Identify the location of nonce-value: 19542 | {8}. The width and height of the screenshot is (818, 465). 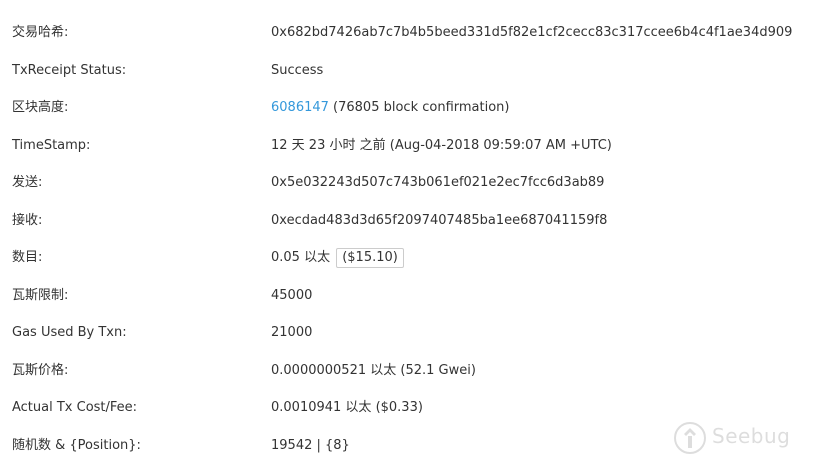
(310, 445).